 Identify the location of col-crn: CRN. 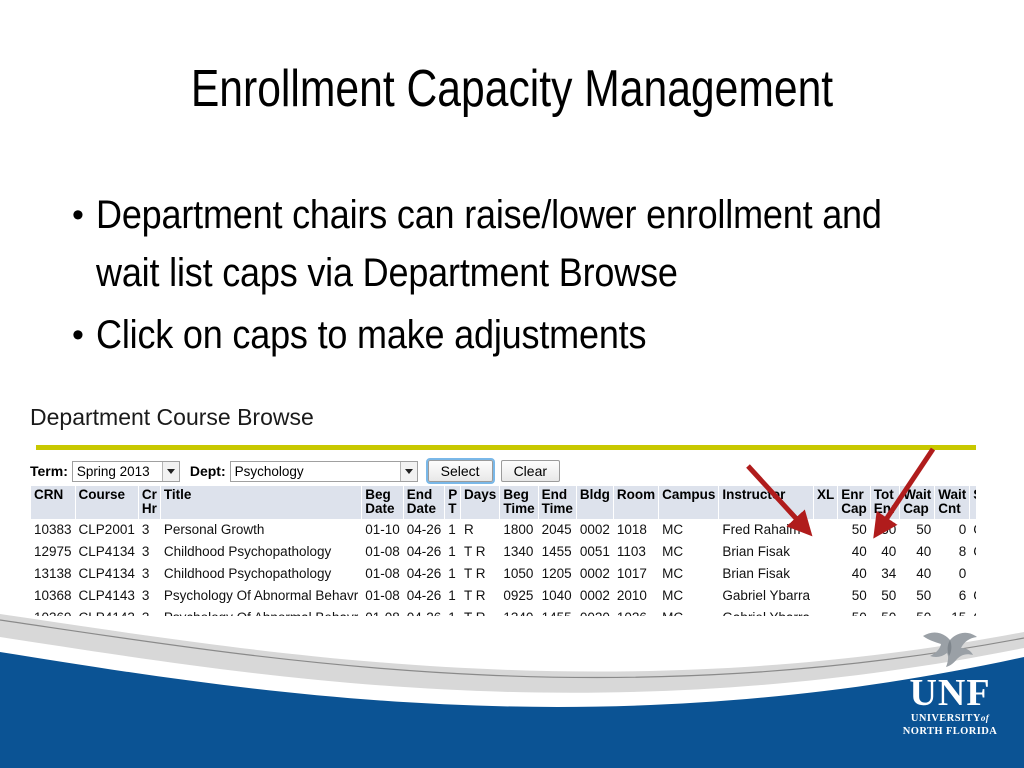
(53, 502).